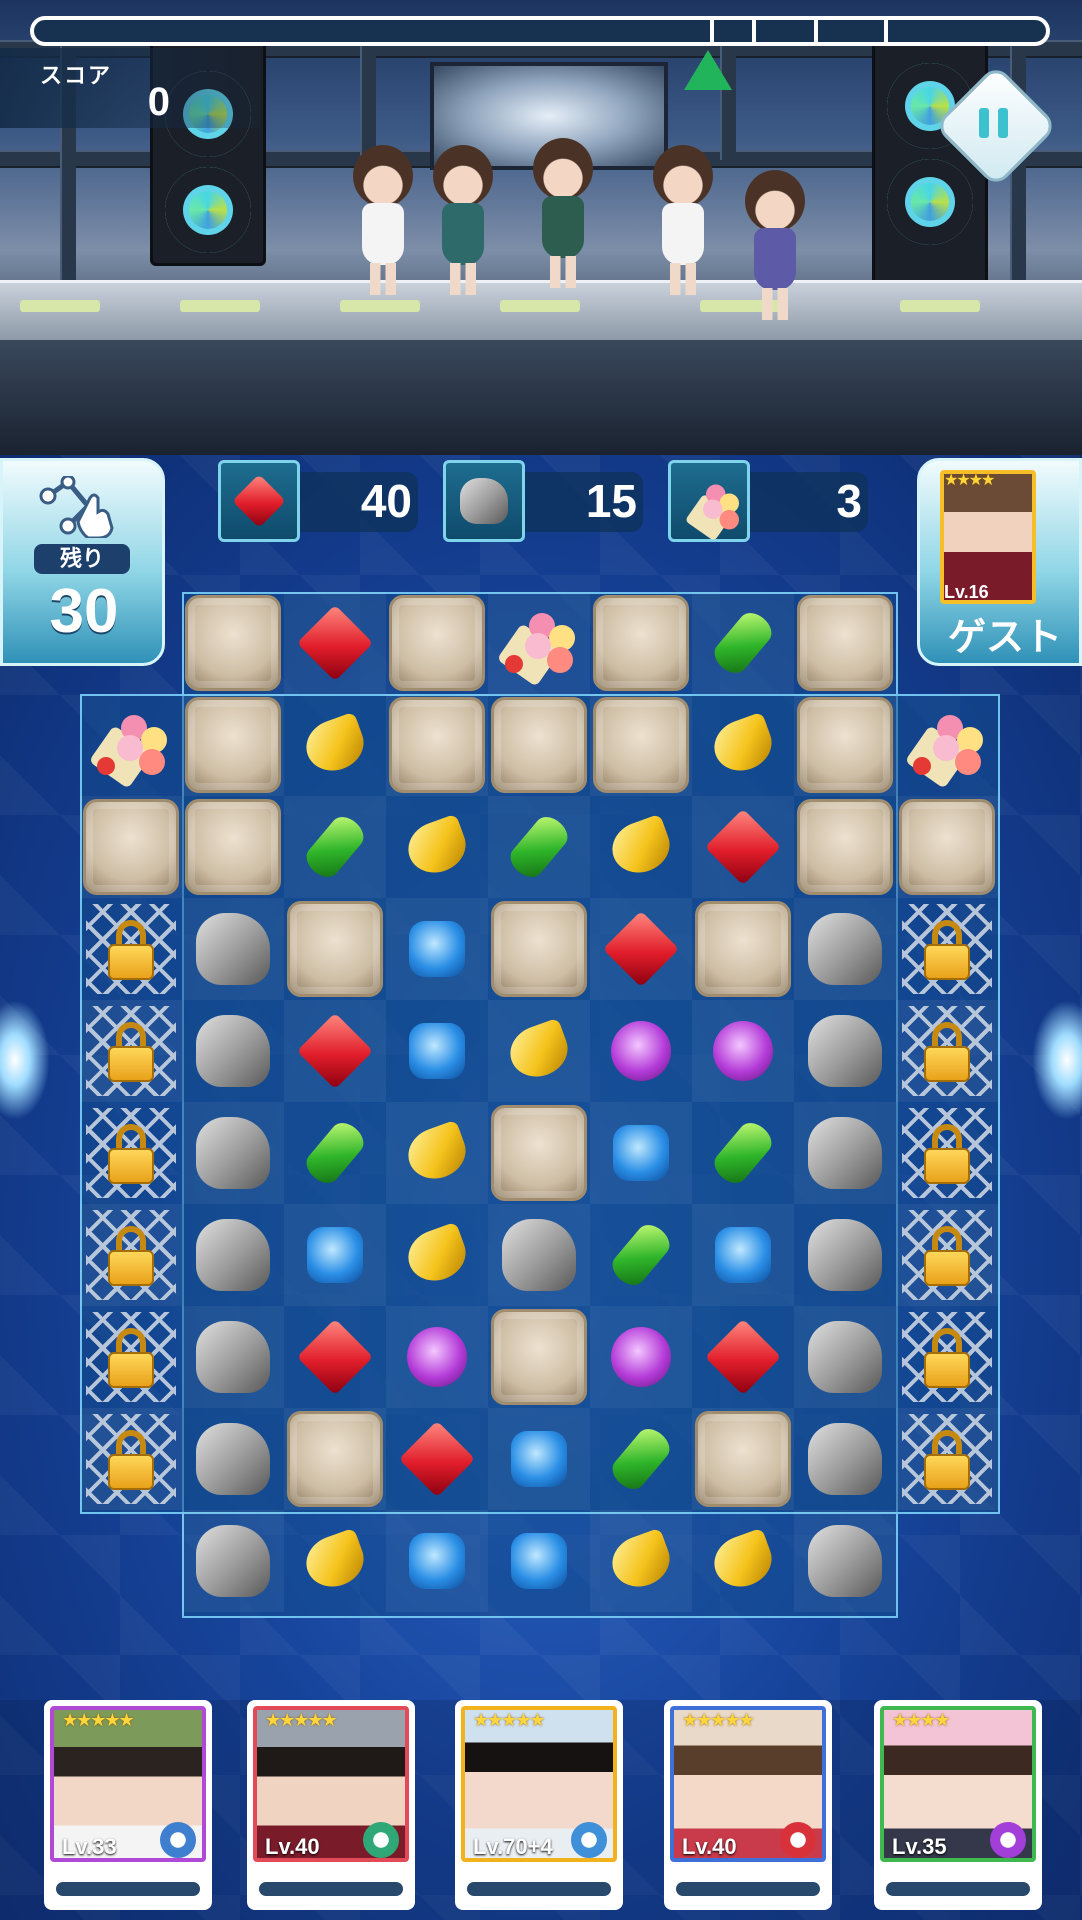  I want to click on member-portrait: ★★★★★ Lv.33, so click(128, 1784).